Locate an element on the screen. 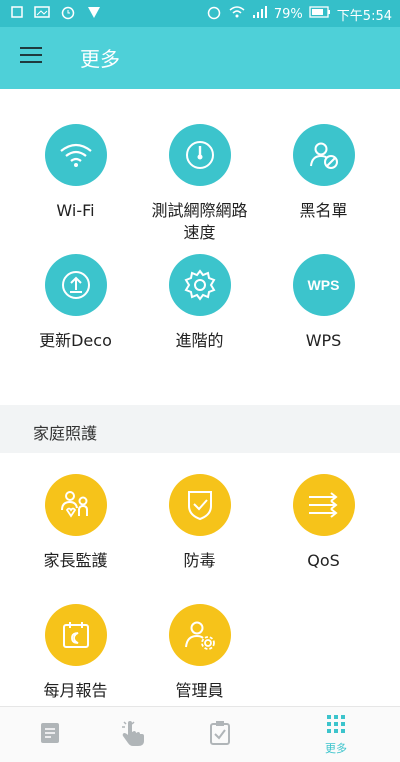 Image resolution: width=400 pixels, height=762 pixels. hamburger-menu-icon is located at coordinates (31, 57).